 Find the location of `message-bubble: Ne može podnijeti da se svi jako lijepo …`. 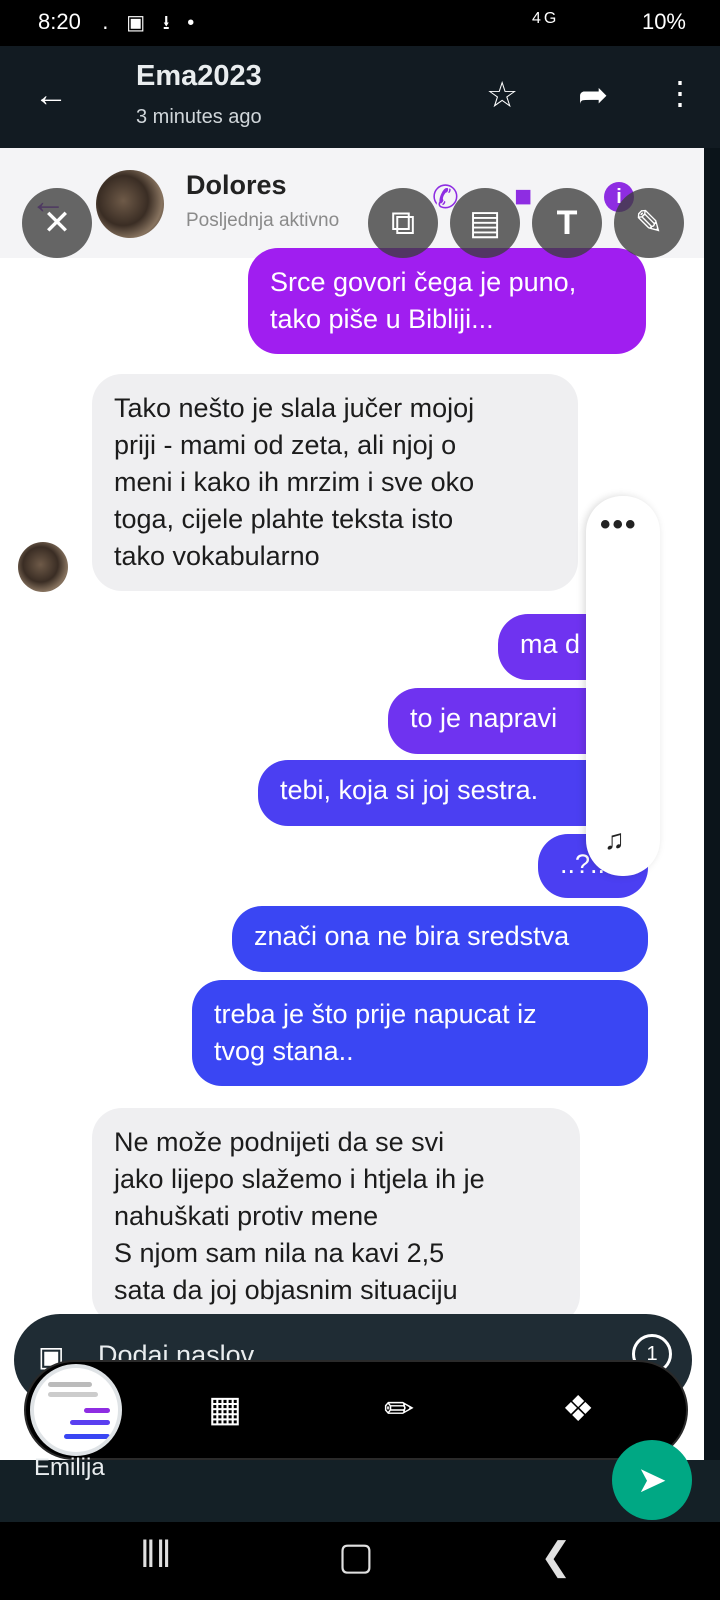

message-bubble: Ne može podnijeti da se svi jako lijepo … is located at coordinates (336, 1216).